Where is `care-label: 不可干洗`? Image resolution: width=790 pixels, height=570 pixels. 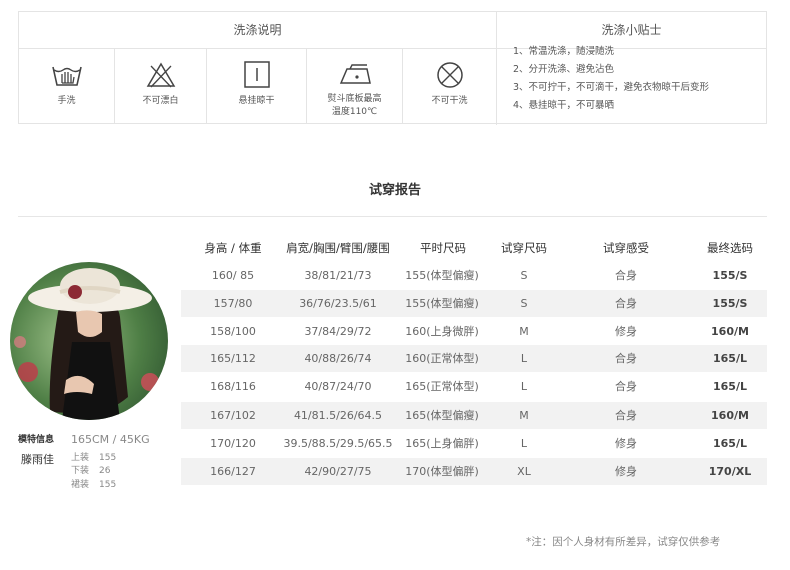
care-label: 不可干洗 is located at coordinates (449, 101).